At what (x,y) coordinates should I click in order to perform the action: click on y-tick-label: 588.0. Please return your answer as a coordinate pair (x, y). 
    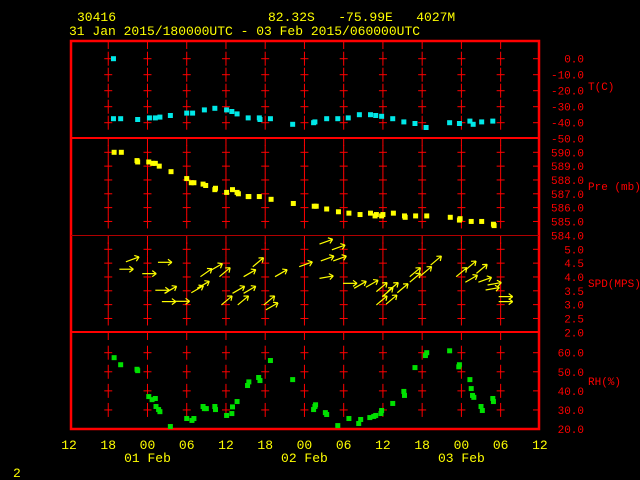
    Looking at the image, I should click on (567, 182).